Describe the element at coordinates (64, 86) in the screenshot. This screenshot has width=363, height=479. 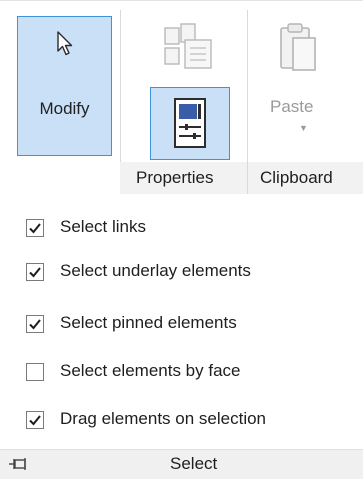
I see `modify-button: Modify` at that location.